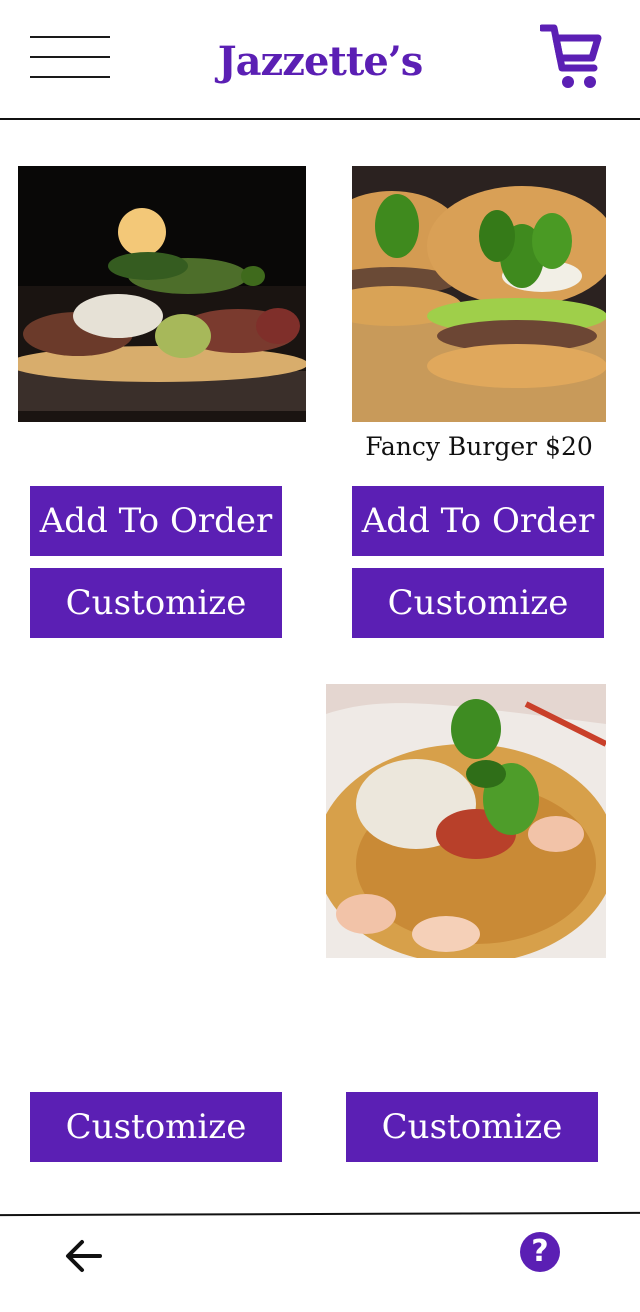  I want to click on item3-customize-button: Customize, so click(156, 1127).